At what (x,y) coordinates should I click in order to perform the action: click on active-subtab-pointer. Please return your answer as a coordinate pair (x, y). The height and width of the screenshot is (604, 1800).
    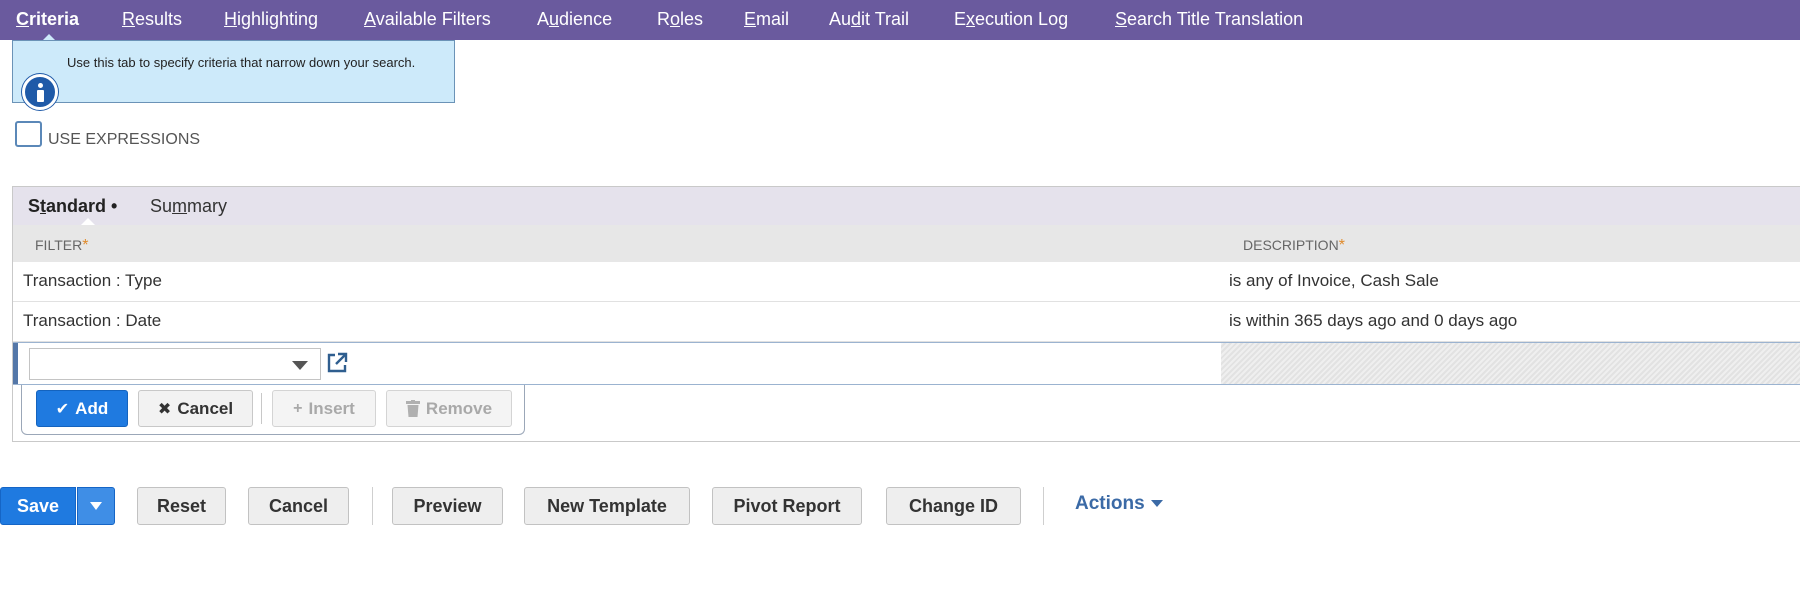
    Looking at the image, I should click on (88, 221).